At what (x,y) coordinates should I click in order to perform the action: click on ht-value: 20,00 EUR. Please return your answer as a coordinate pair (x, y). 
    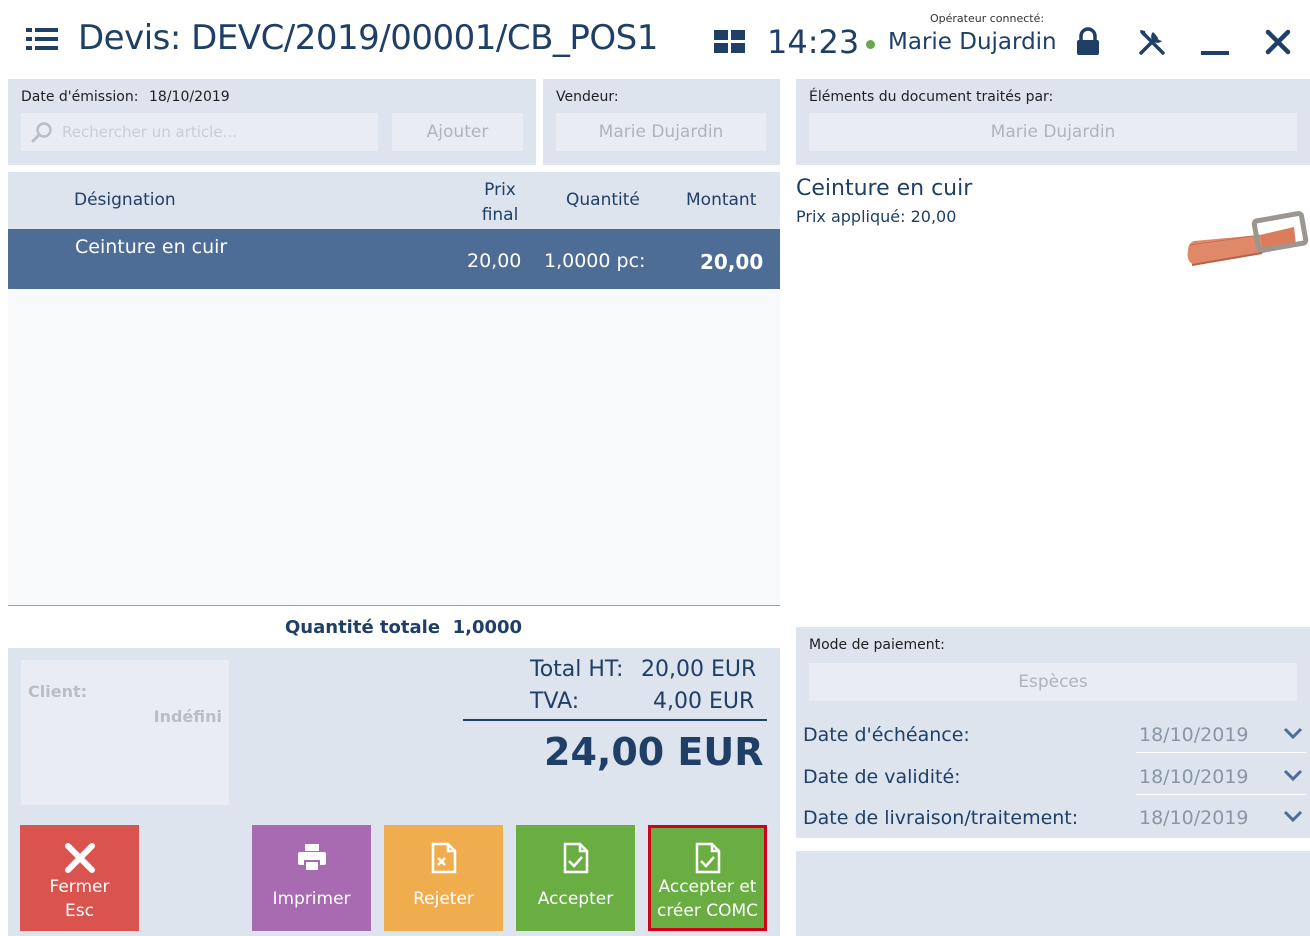
    Looking at the image, I should click on (699, 669).